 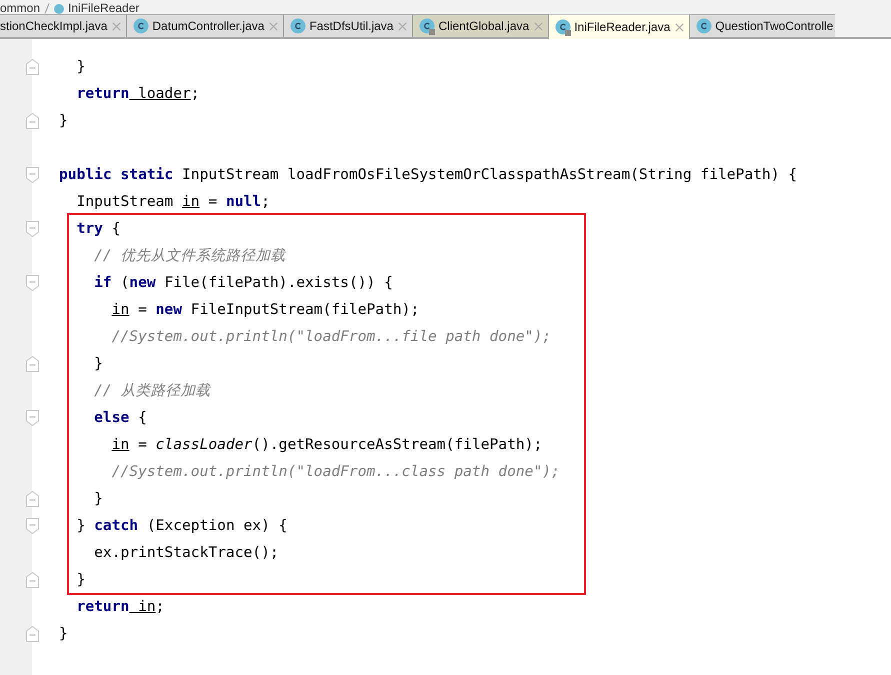 I want to click on code-line: try {, so click(x=98, y=229).